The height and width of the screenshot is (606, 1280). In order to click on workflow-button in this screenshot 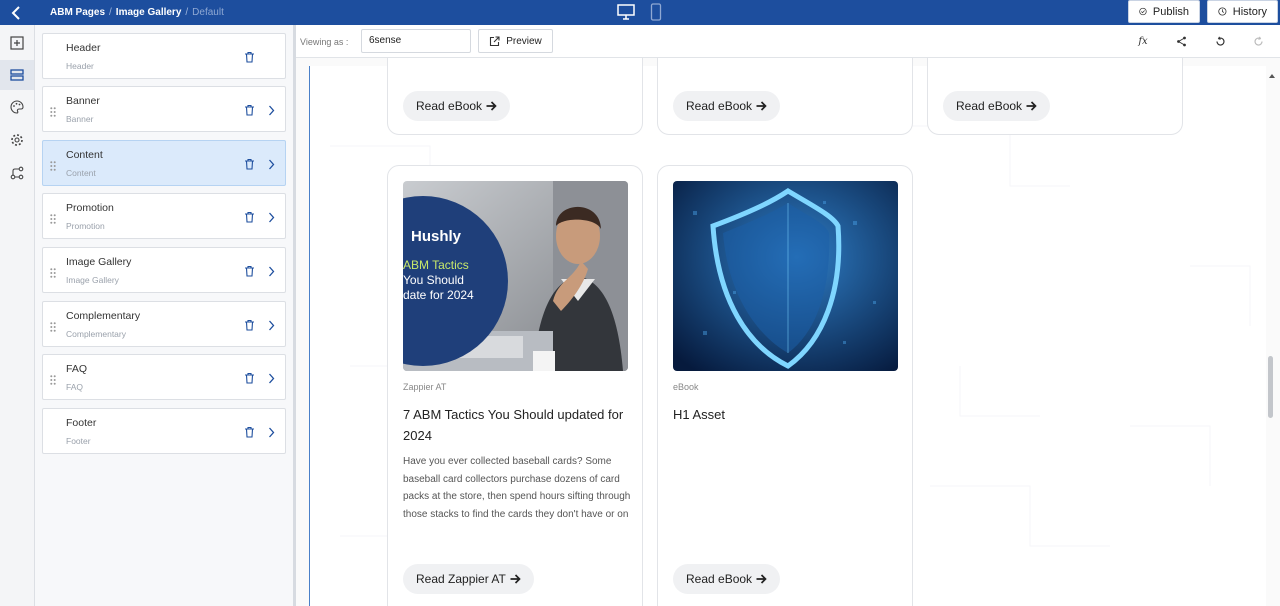, I will do `click(17, 173)`.